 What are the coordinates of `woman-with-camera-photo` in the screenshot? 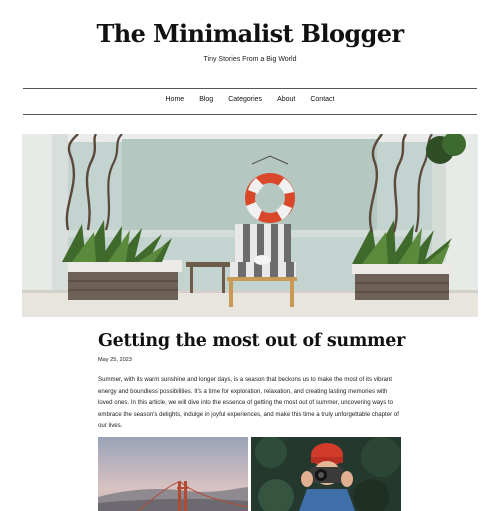 It's located at (326, 474).